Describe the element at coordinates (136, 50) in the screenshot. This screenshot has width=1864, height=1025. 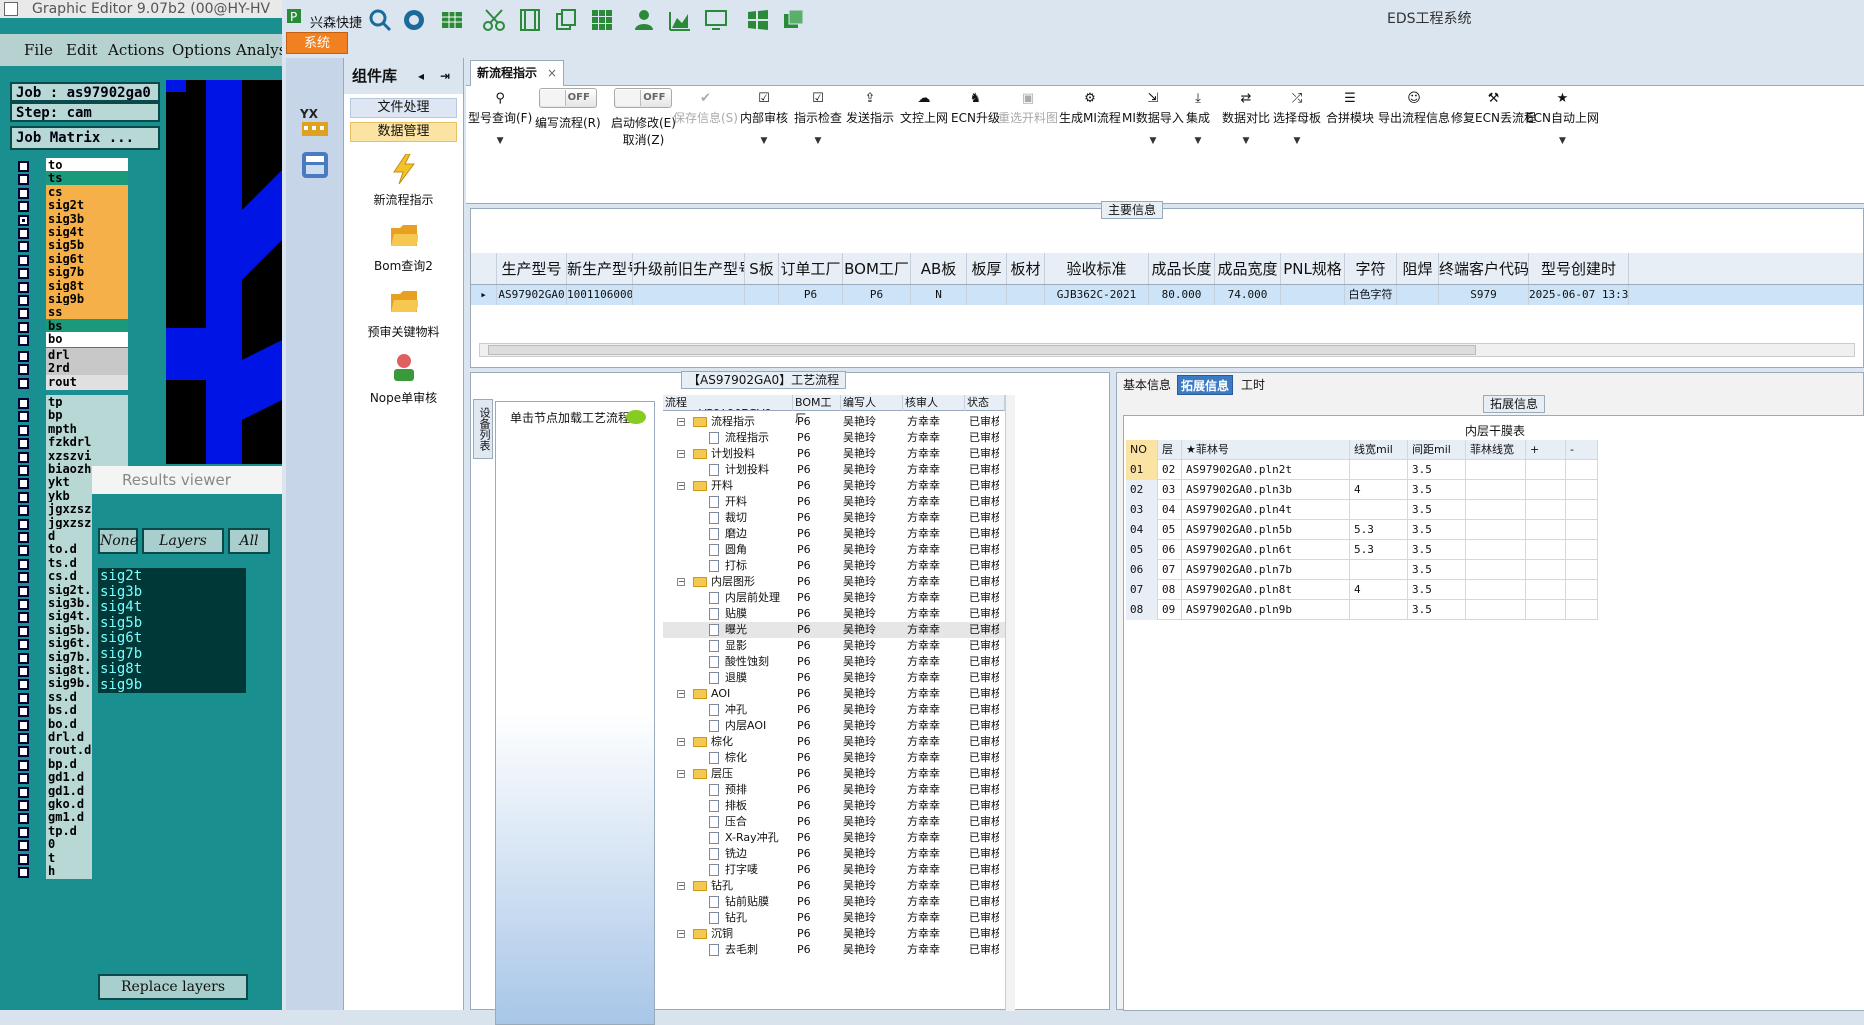
I see `menu-actions: Actions` at that location.